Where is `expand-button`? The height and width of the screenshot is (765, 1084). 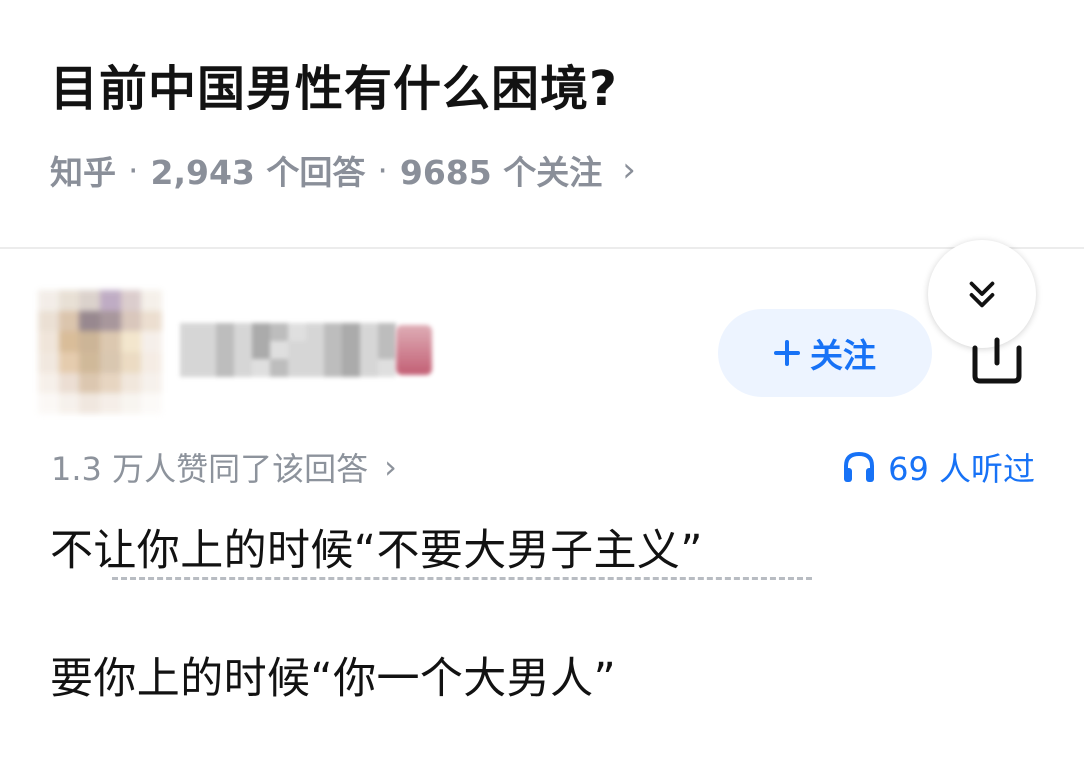 expand-button is located at coordinates (982, 294).